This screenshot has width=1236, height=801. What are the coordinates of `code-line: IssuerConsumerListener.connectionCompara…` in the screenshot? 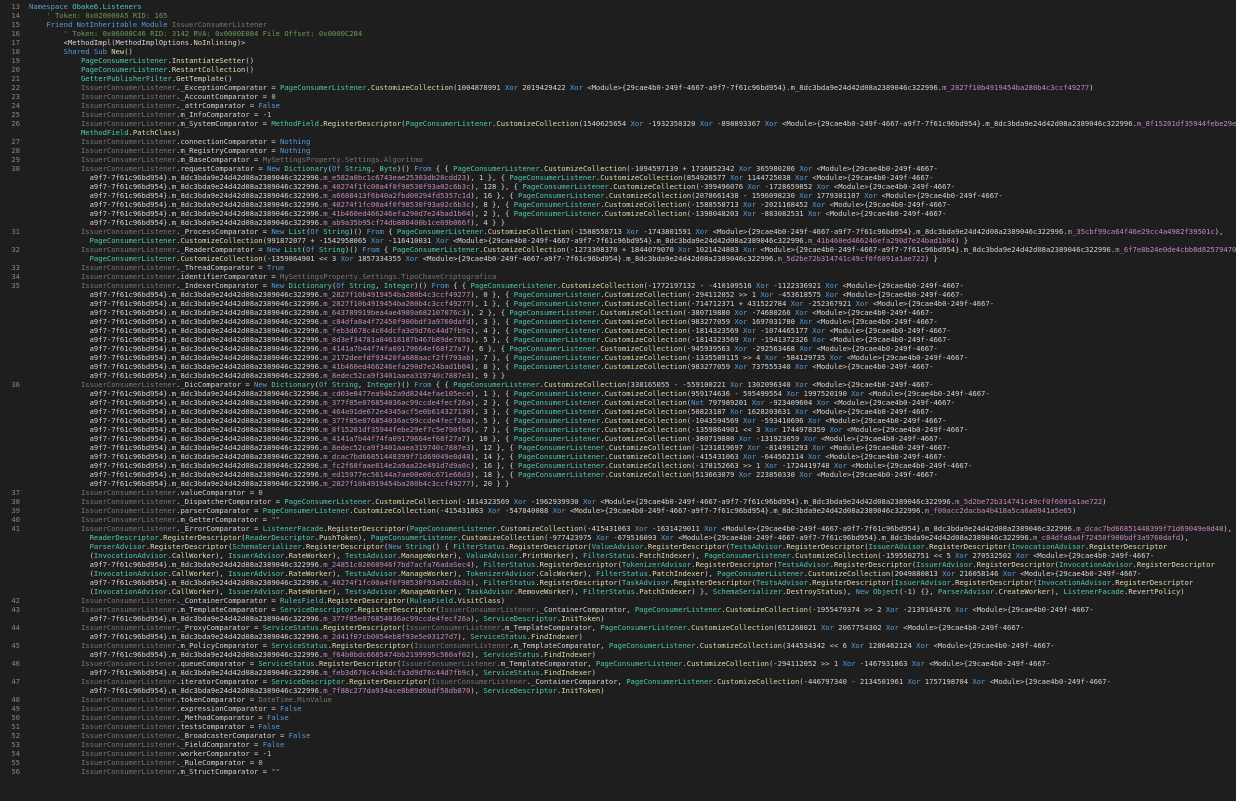 It's located at (632, 141).